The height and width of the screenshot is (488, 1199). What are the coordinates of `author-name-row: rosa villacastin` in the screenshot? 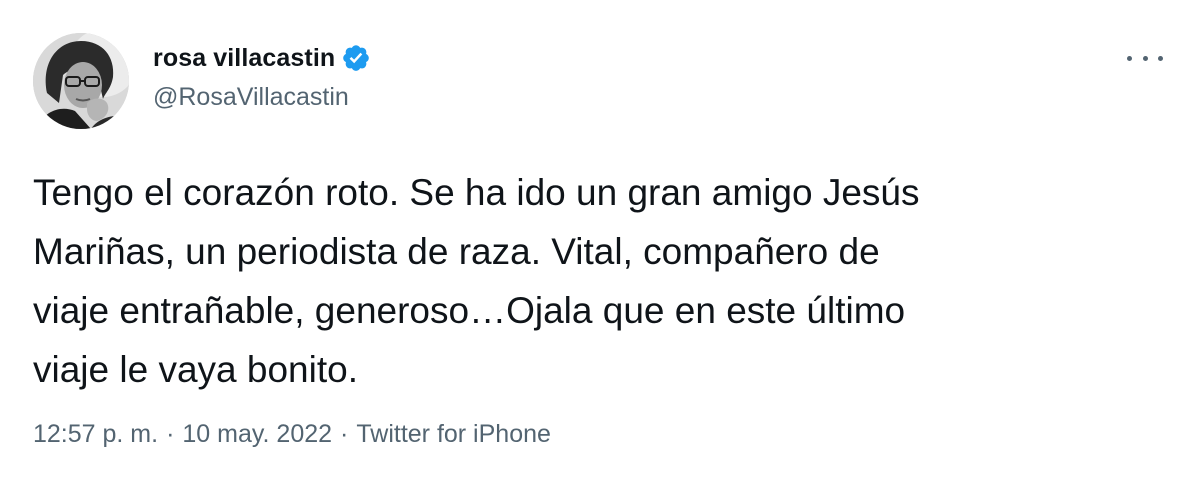 It's located at (262, 58).